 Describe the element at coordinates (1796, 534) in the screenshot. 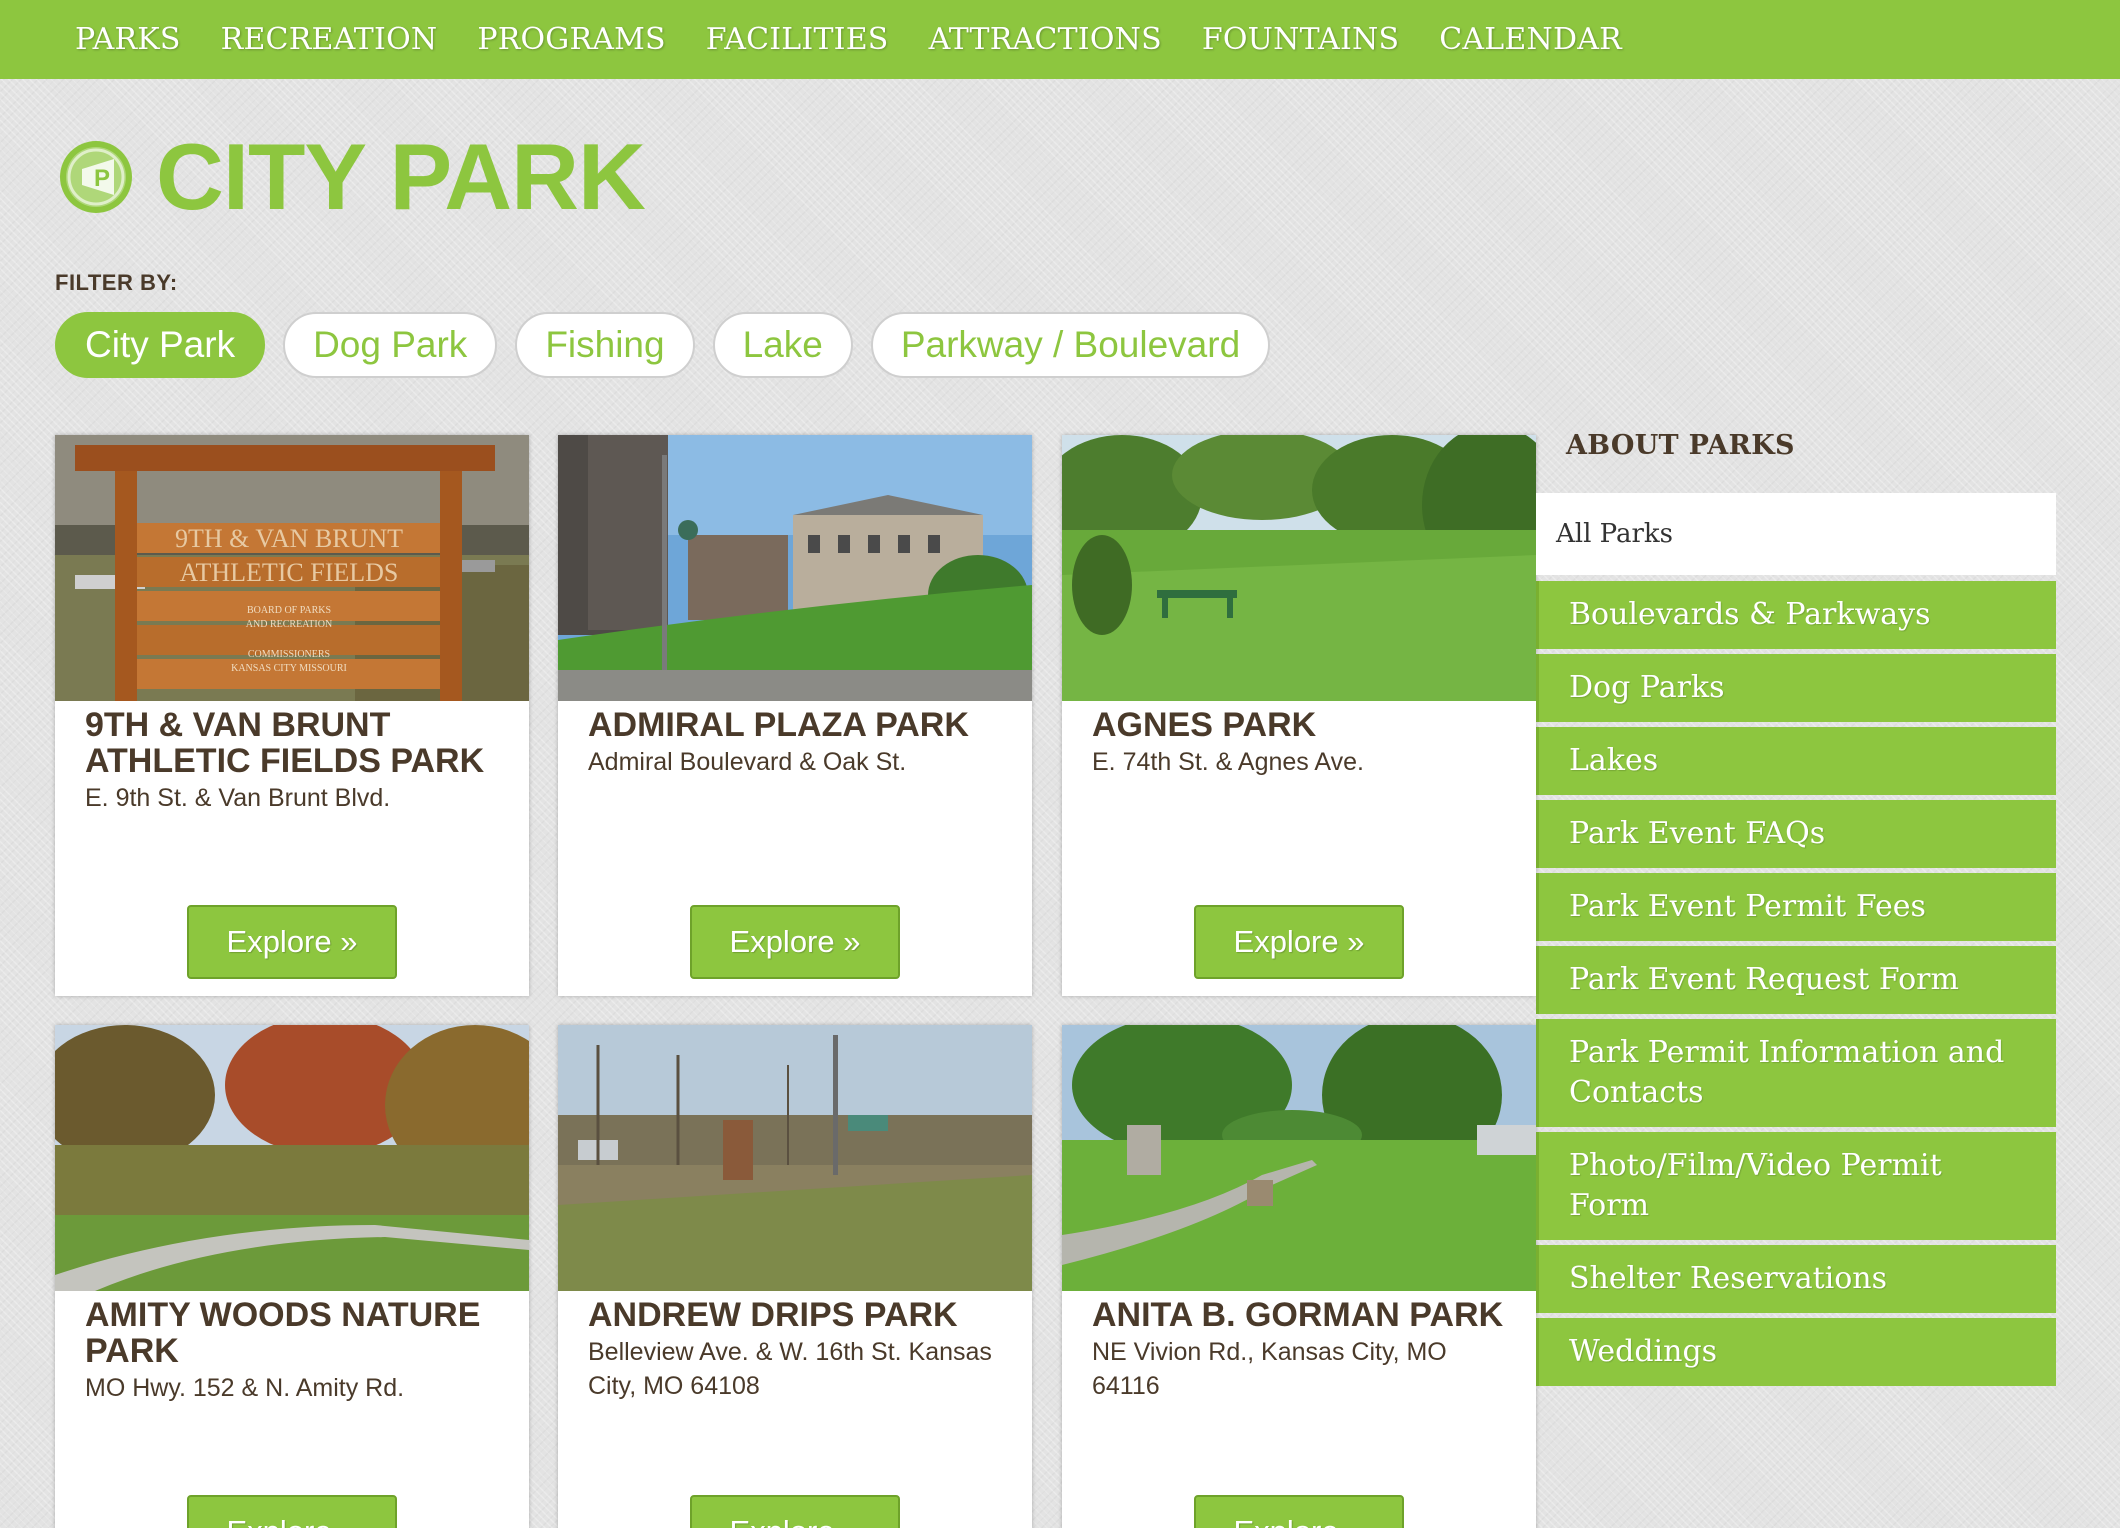

I see `sidebar-item-all-parks: All Parks` at that location.